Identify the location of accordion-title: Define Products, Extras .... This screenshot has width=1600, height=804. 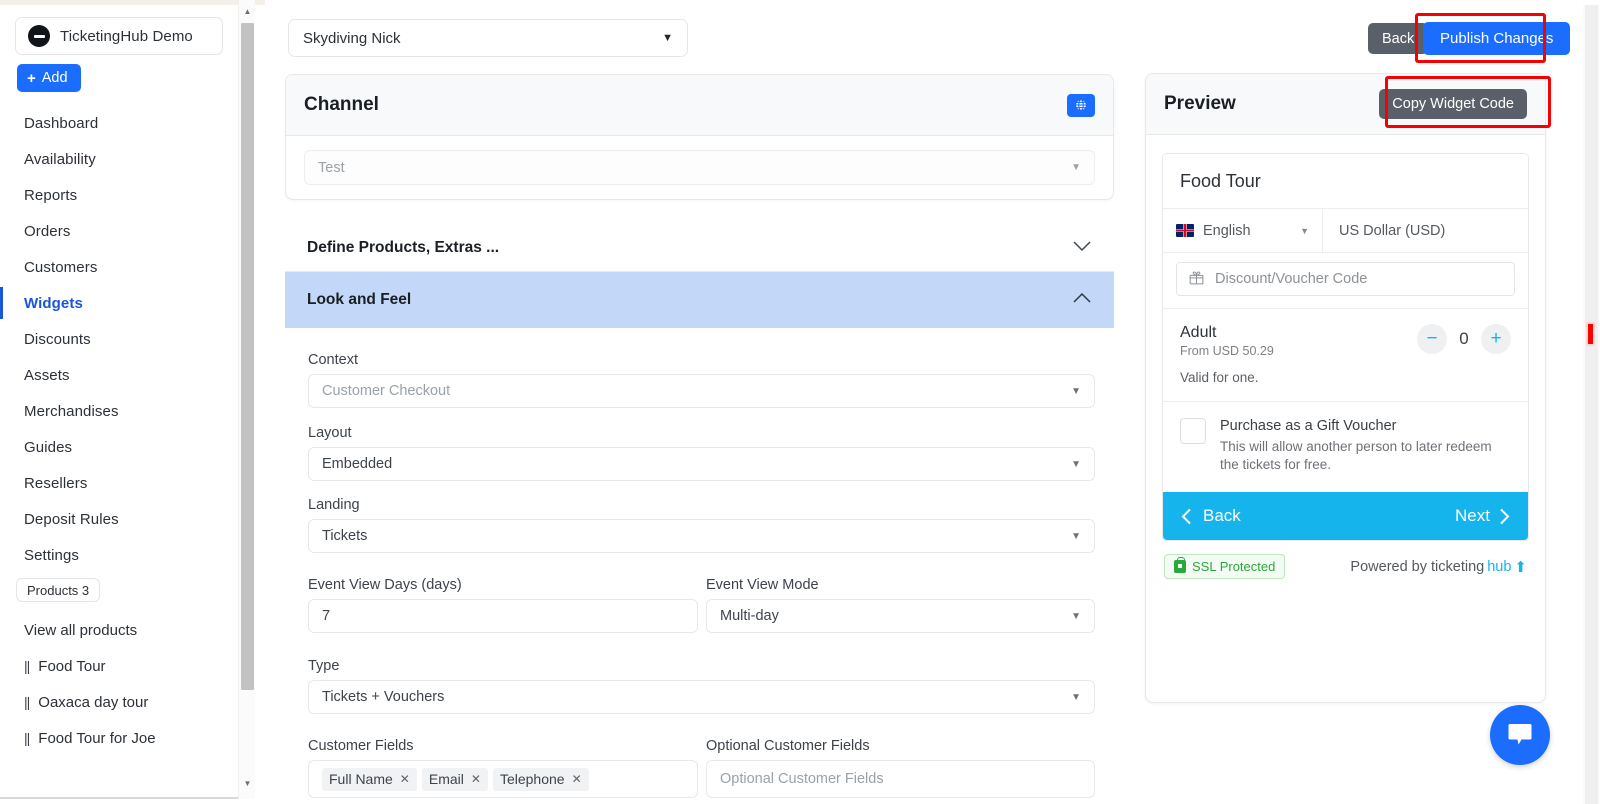
(403, 247).